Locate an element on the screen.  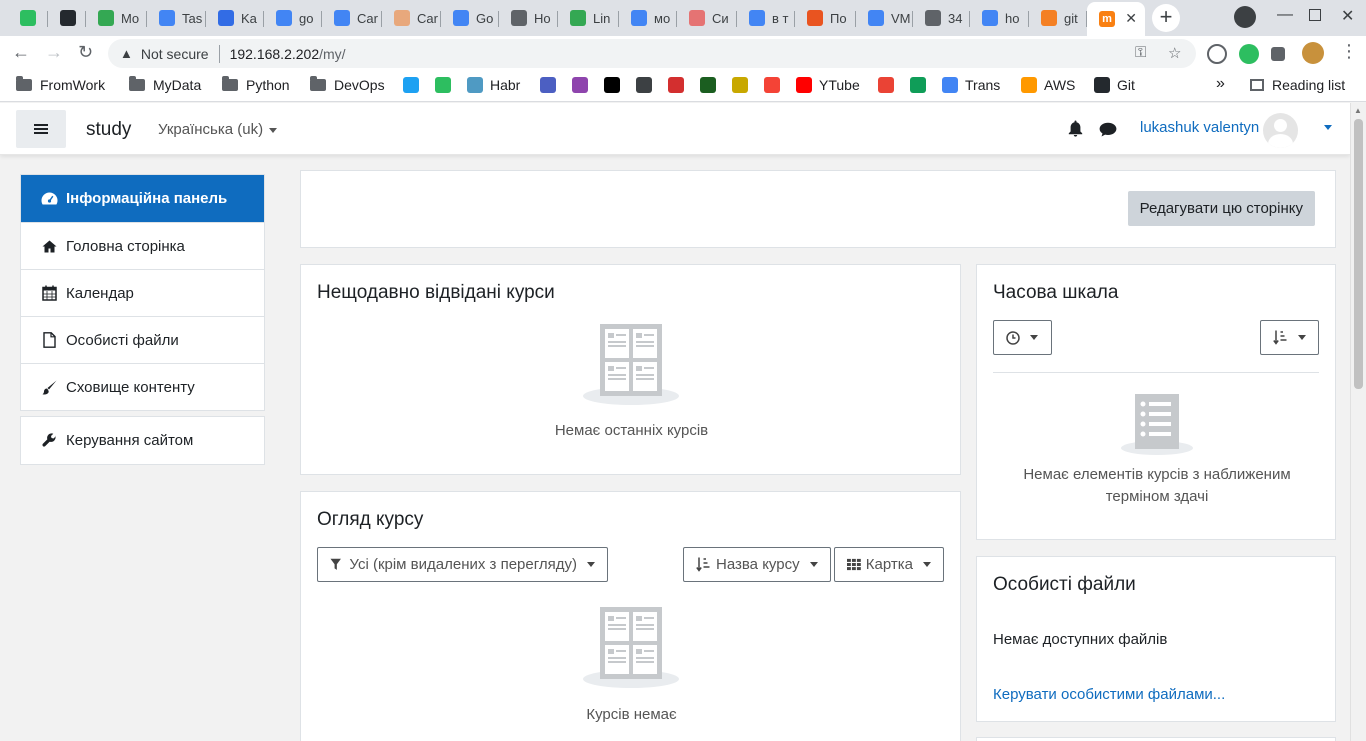
bookmark-item: AWS is located at coordinates (1048, 85).